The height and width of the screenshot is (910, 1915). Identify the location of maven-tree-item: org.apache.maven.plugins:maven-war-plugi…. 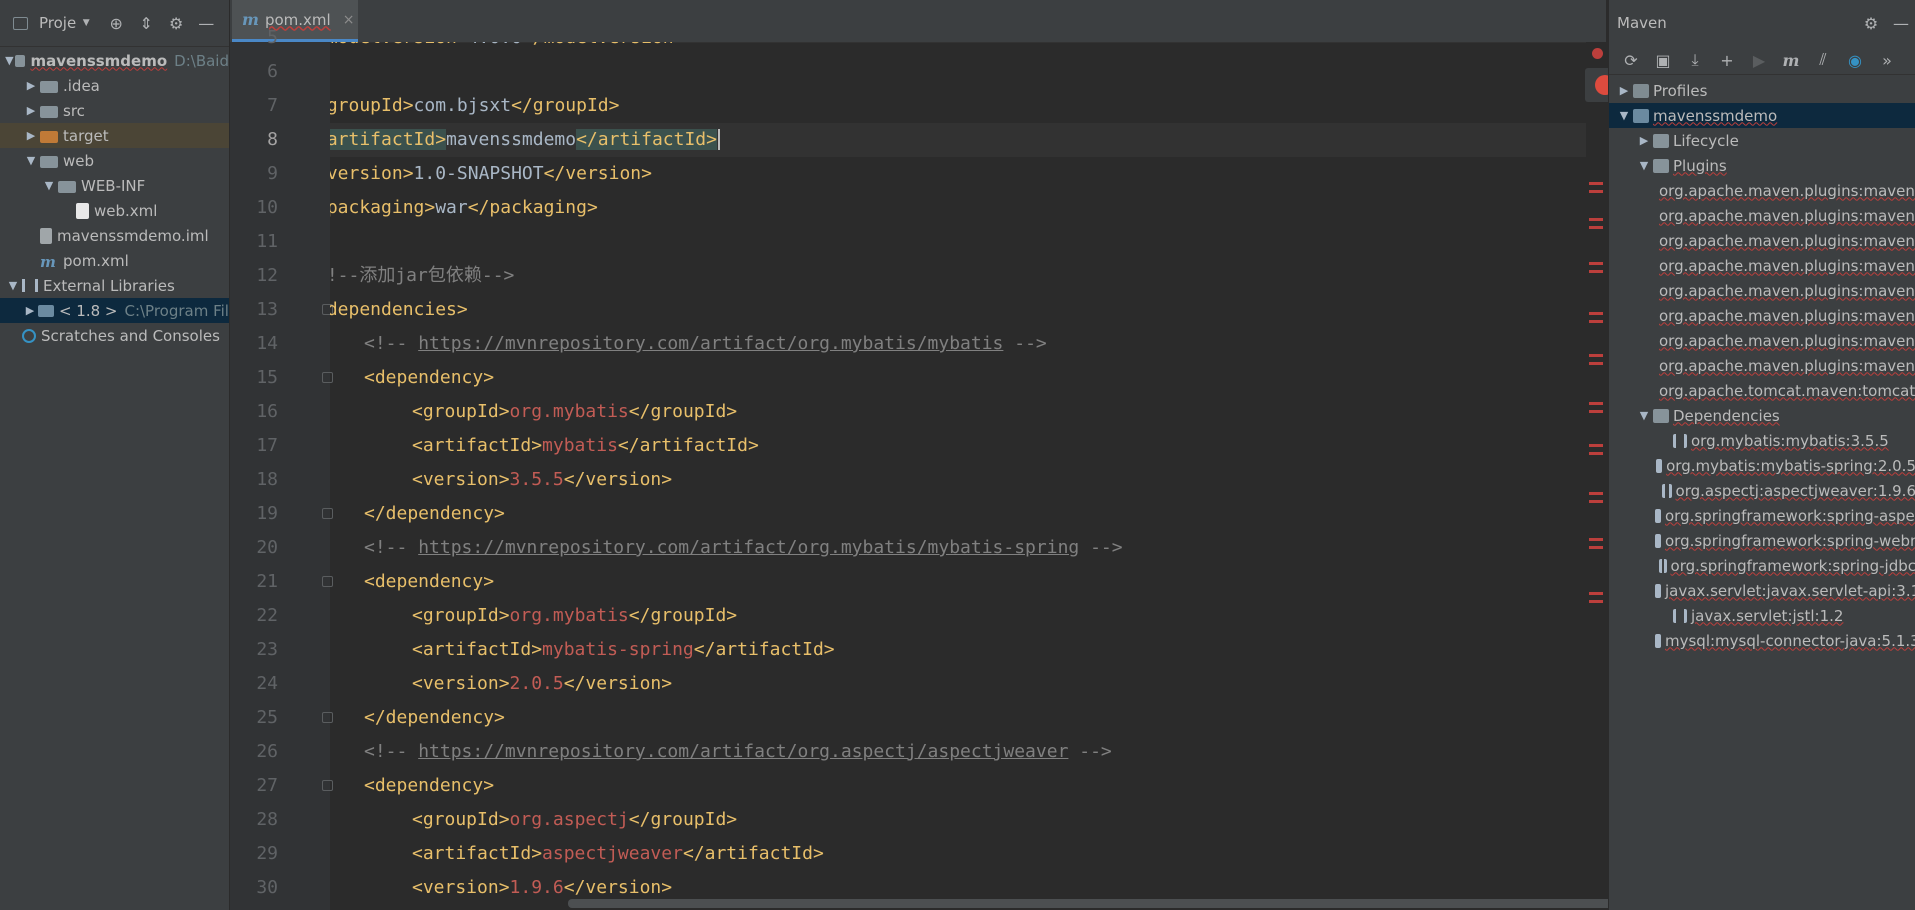
(1762, 365).